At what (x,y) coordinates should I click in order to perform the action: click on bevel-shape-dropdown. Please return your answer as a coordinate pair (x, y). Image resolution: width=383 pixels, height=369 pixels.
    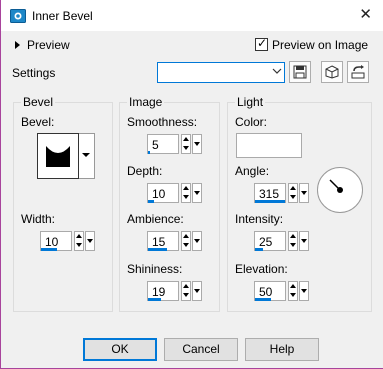
    Looking at the image, I should click on (87, 156).